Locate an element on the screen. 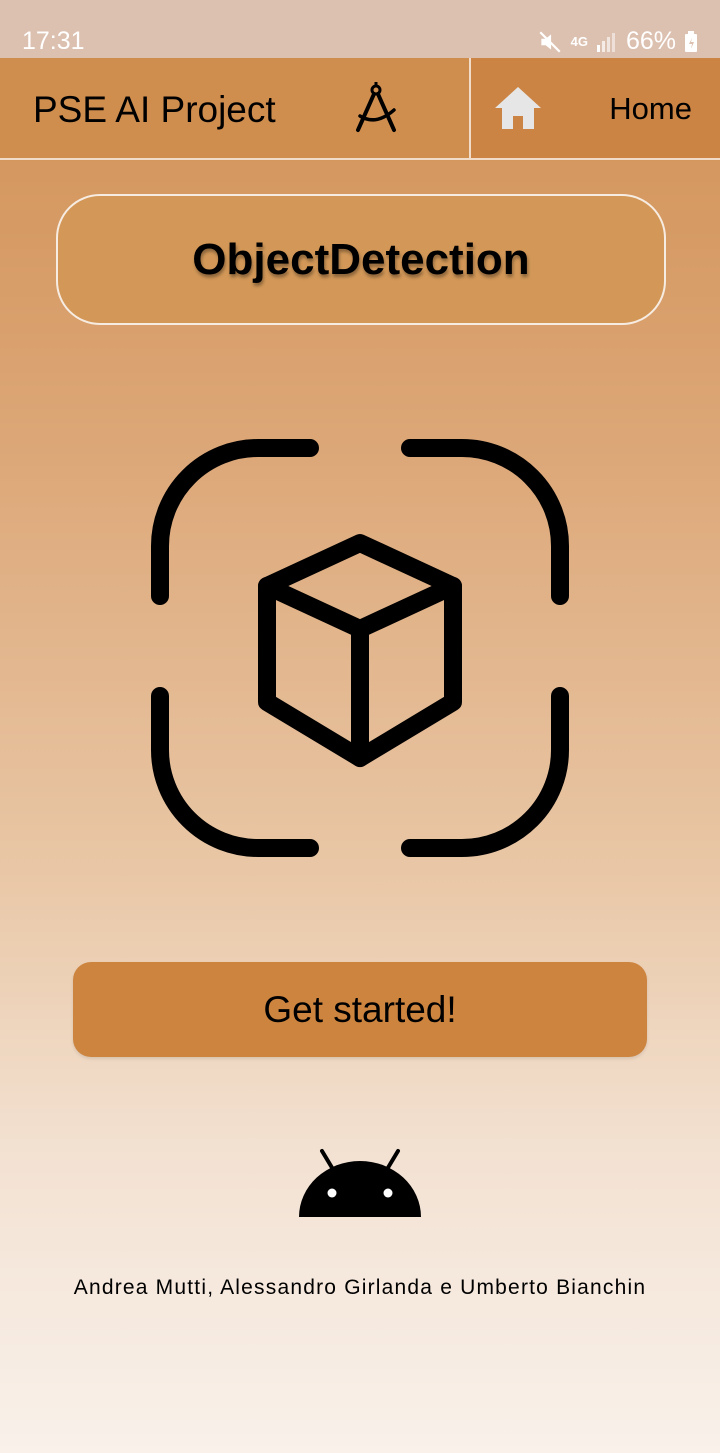  compass-icon is located at coordinates (376, 107).